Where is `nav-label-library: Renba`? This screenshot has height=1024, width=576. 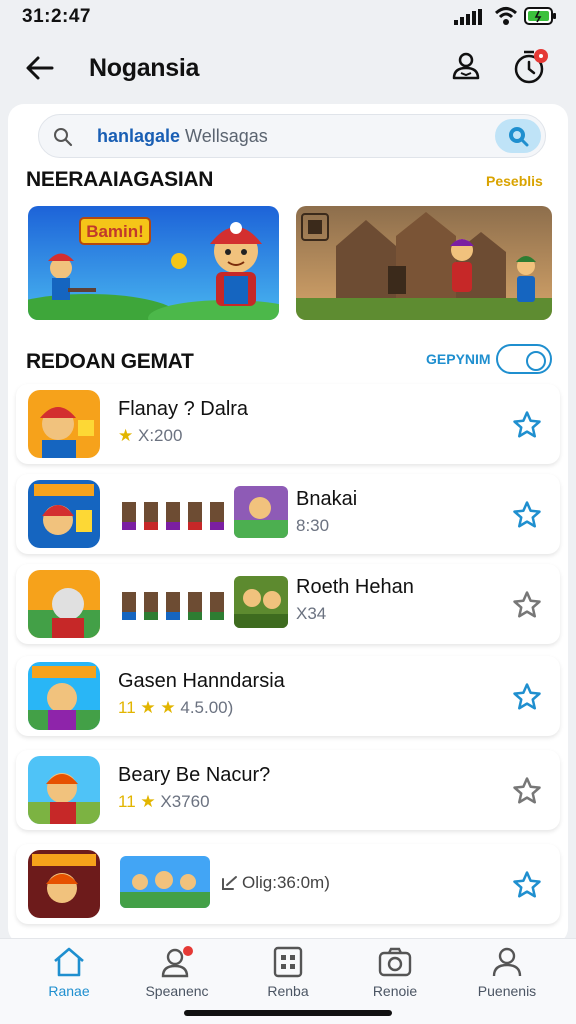 nav-label-library: Renba is located at coordinates (288, 991).